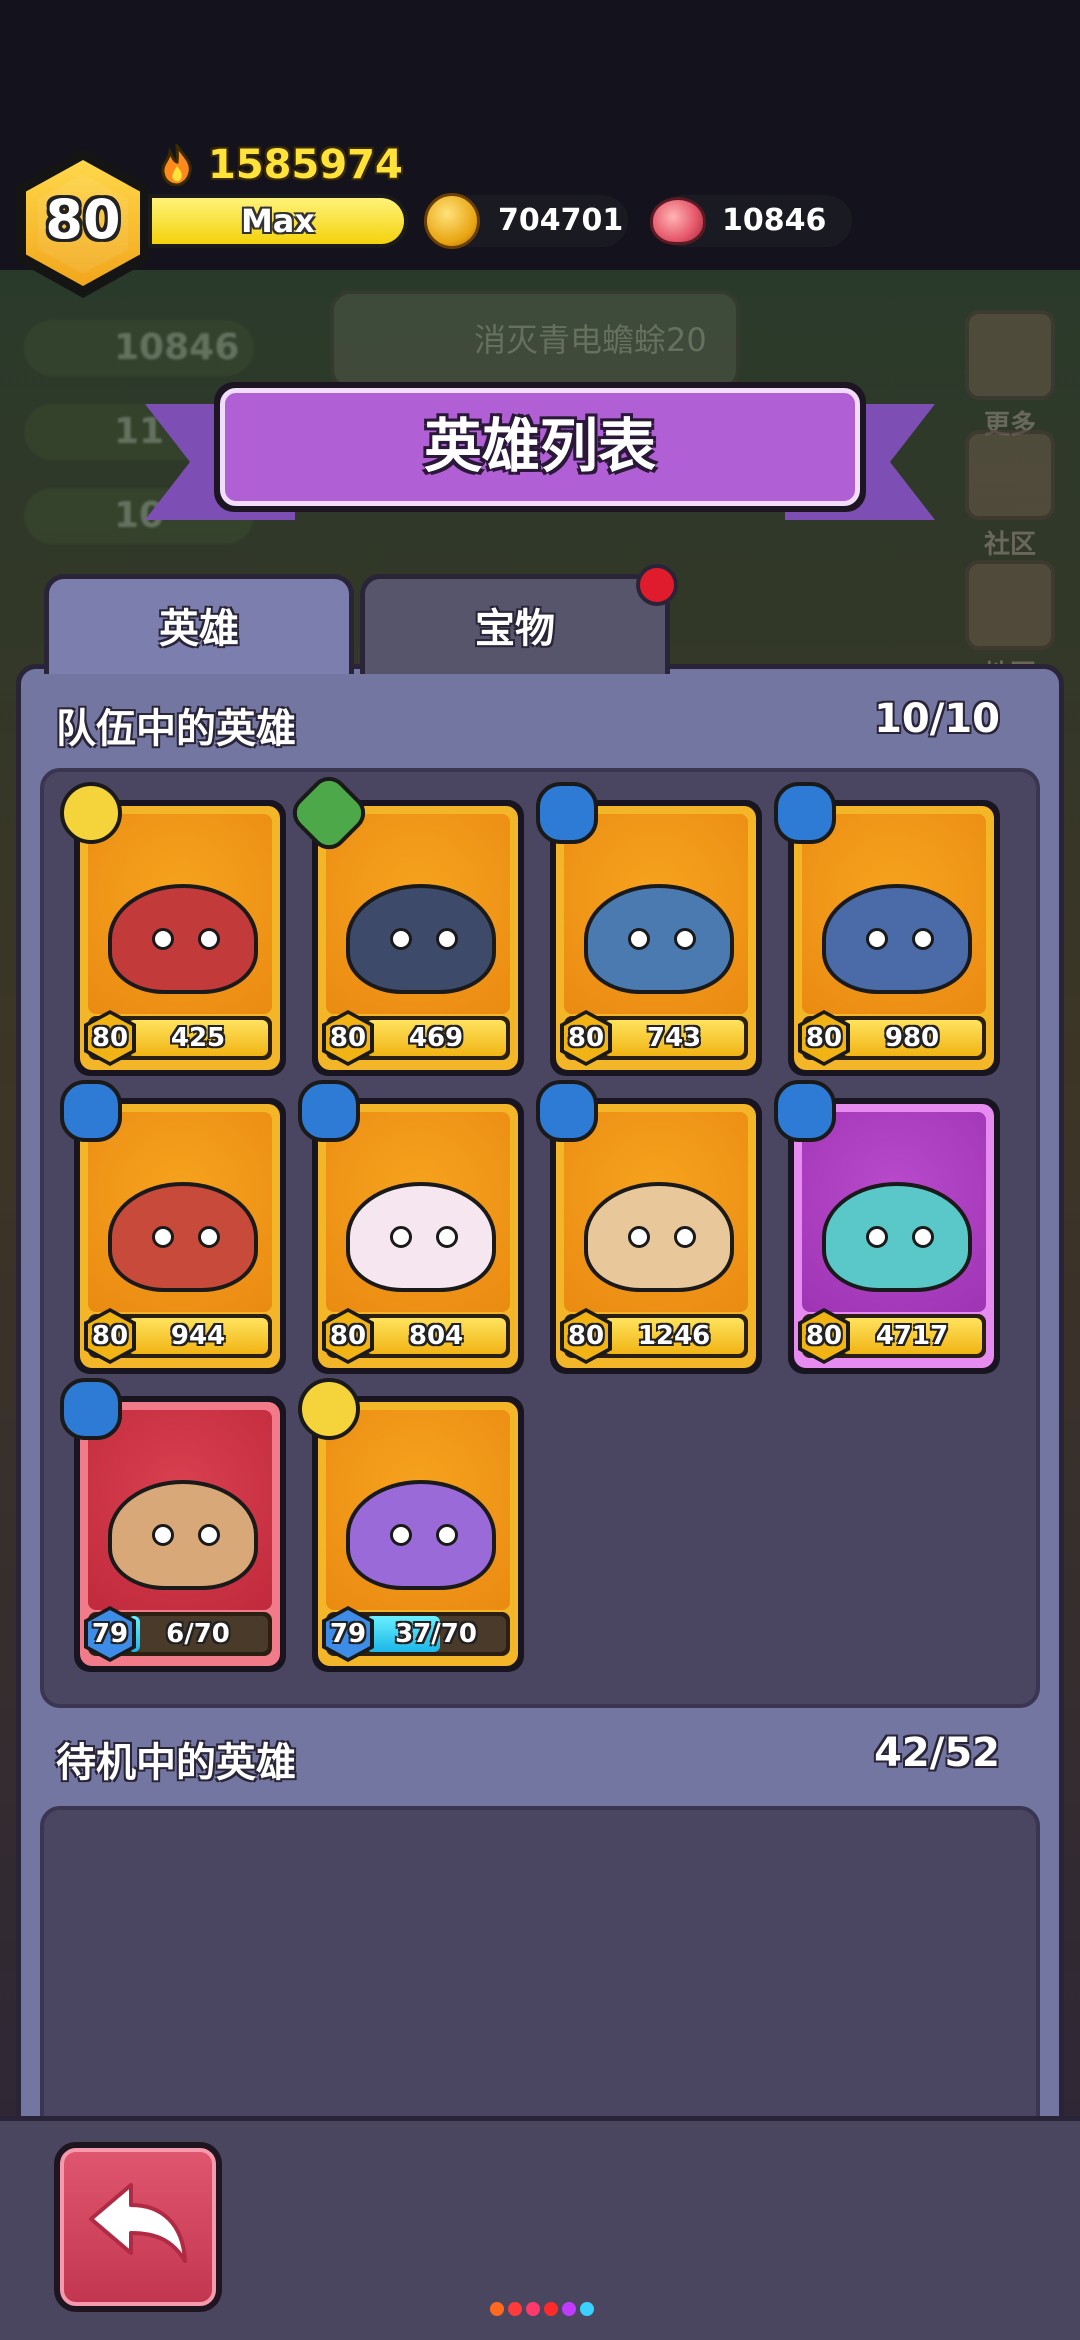 The width and height of the screenshot is (1080, 2340). I want to click on hero-card: 944 80, so click(173, 1227).